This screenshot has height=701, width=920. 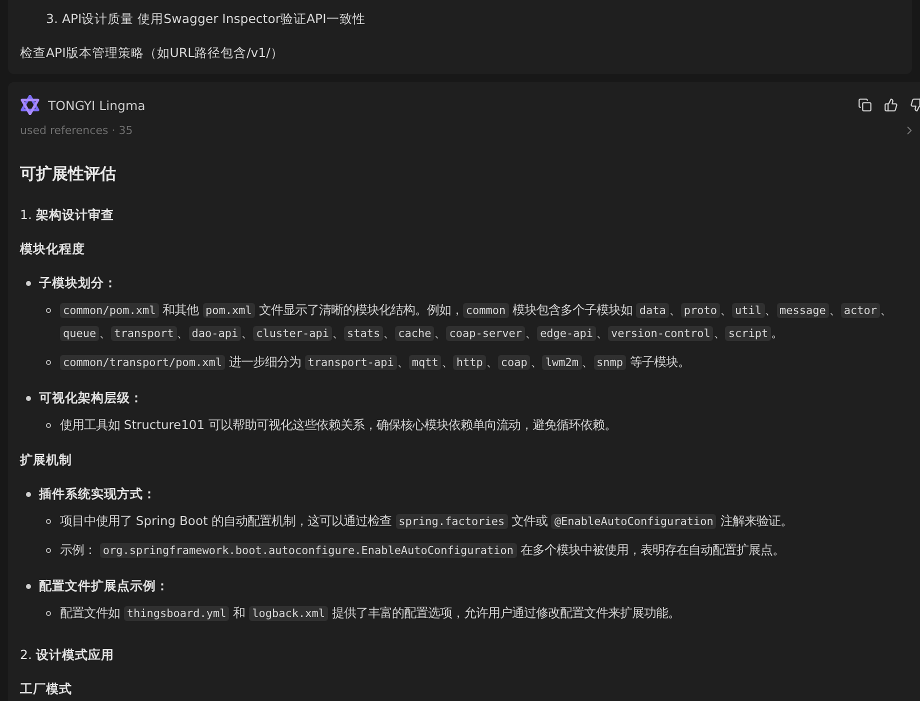 I want to click on copy-button, so click(x=865, y=105).